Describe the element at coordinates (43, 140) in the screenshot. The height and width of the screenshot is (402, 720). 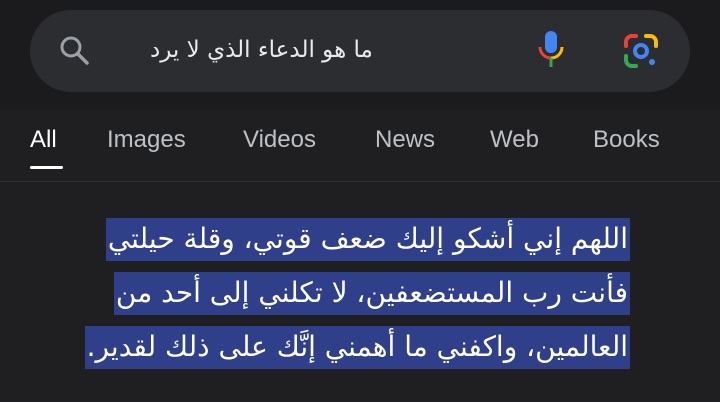
I see `tab-all: All` at that location.